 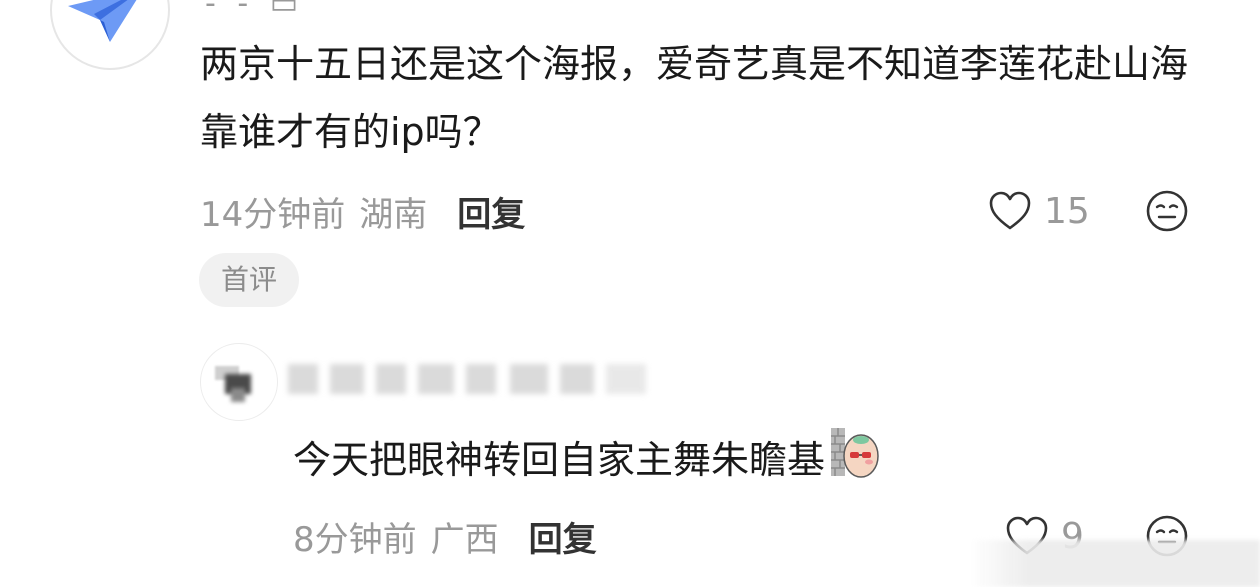 I want to click on reply-meta: 8分钟前 广西 回复, so click(x=445, y=536).